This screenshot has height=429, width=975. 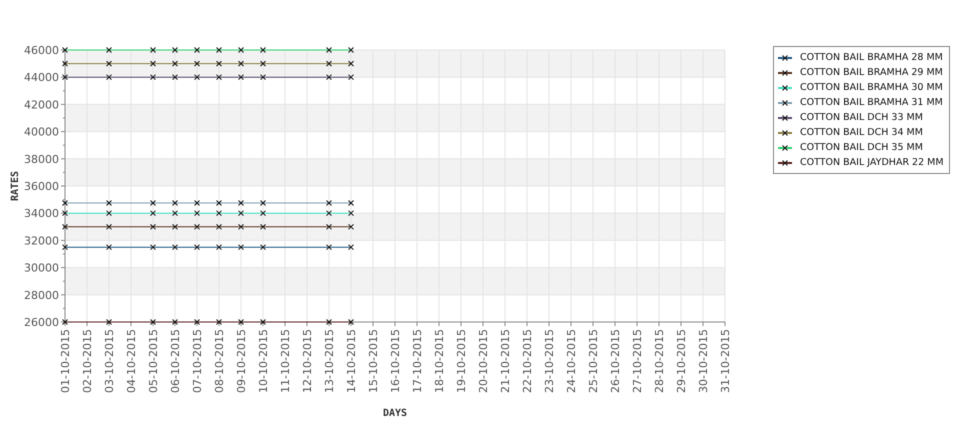 I want to click on legend-label: COTTON BAIL BRAMHA 30 MM, so click(x=871, y=87).